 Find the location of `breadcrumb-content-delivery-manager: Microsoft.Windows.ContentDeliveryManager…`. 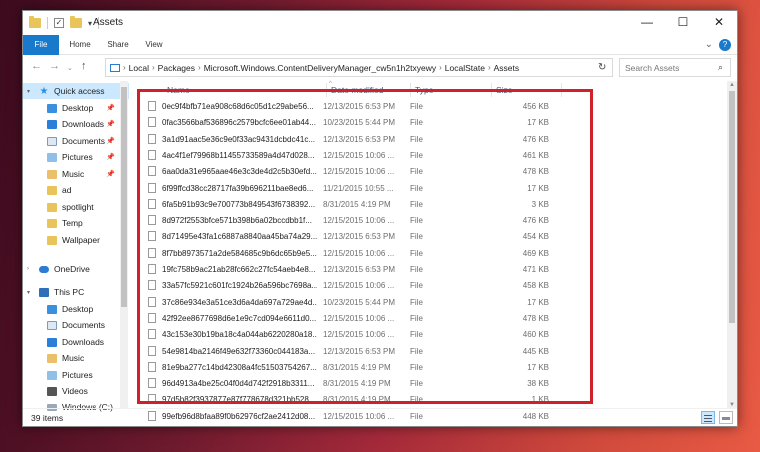

breadcrumb-content-delivery-manager: Microsoft.Windows.ContentDeliveryManager… is located at coordinates (320, 68).